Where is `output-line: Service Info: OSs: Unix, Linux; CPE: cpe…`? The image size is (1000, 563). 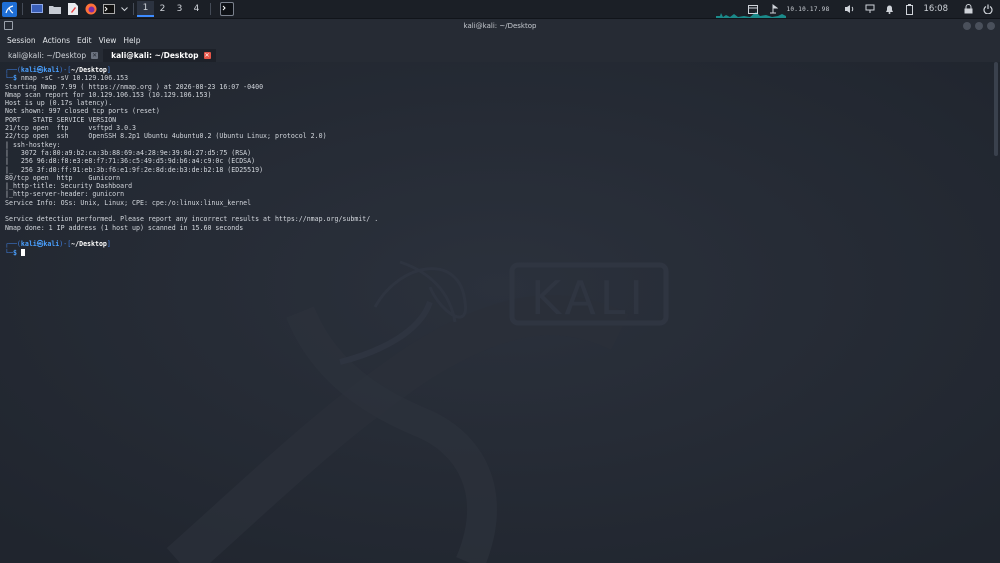 output-line: Service Info: OSs: Unix, Linux; CPE: cpe… is located at coordinates (128, 202).